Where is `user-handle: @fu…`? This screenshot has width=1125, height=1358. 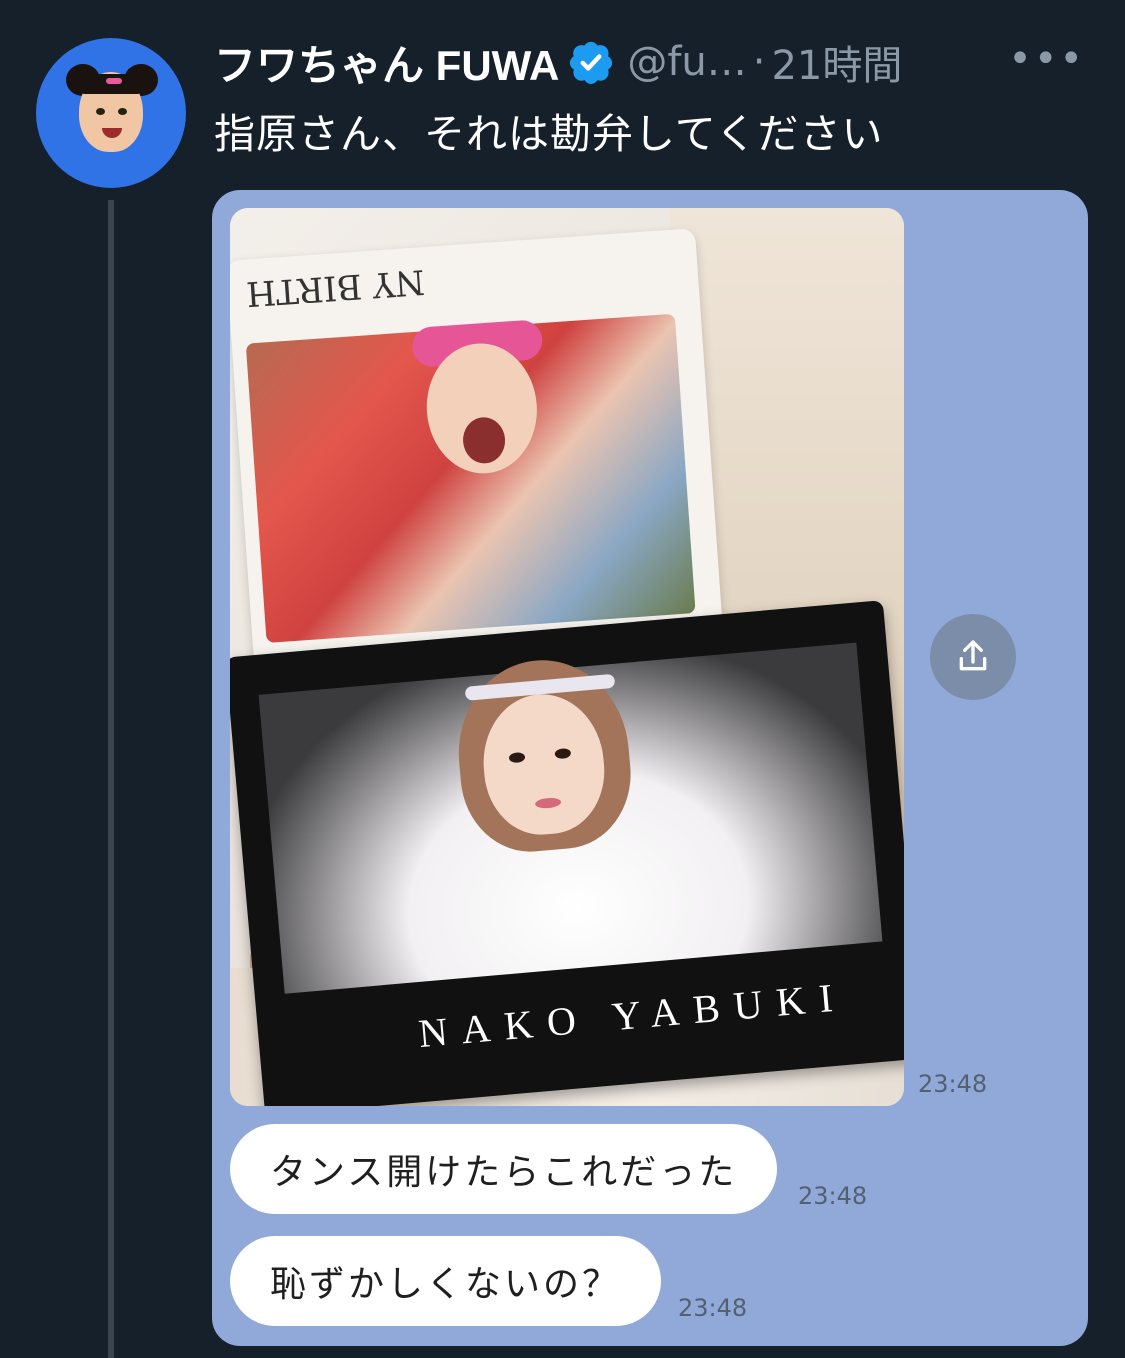
user-handle: @fu… is located at coordinates (686, 62).